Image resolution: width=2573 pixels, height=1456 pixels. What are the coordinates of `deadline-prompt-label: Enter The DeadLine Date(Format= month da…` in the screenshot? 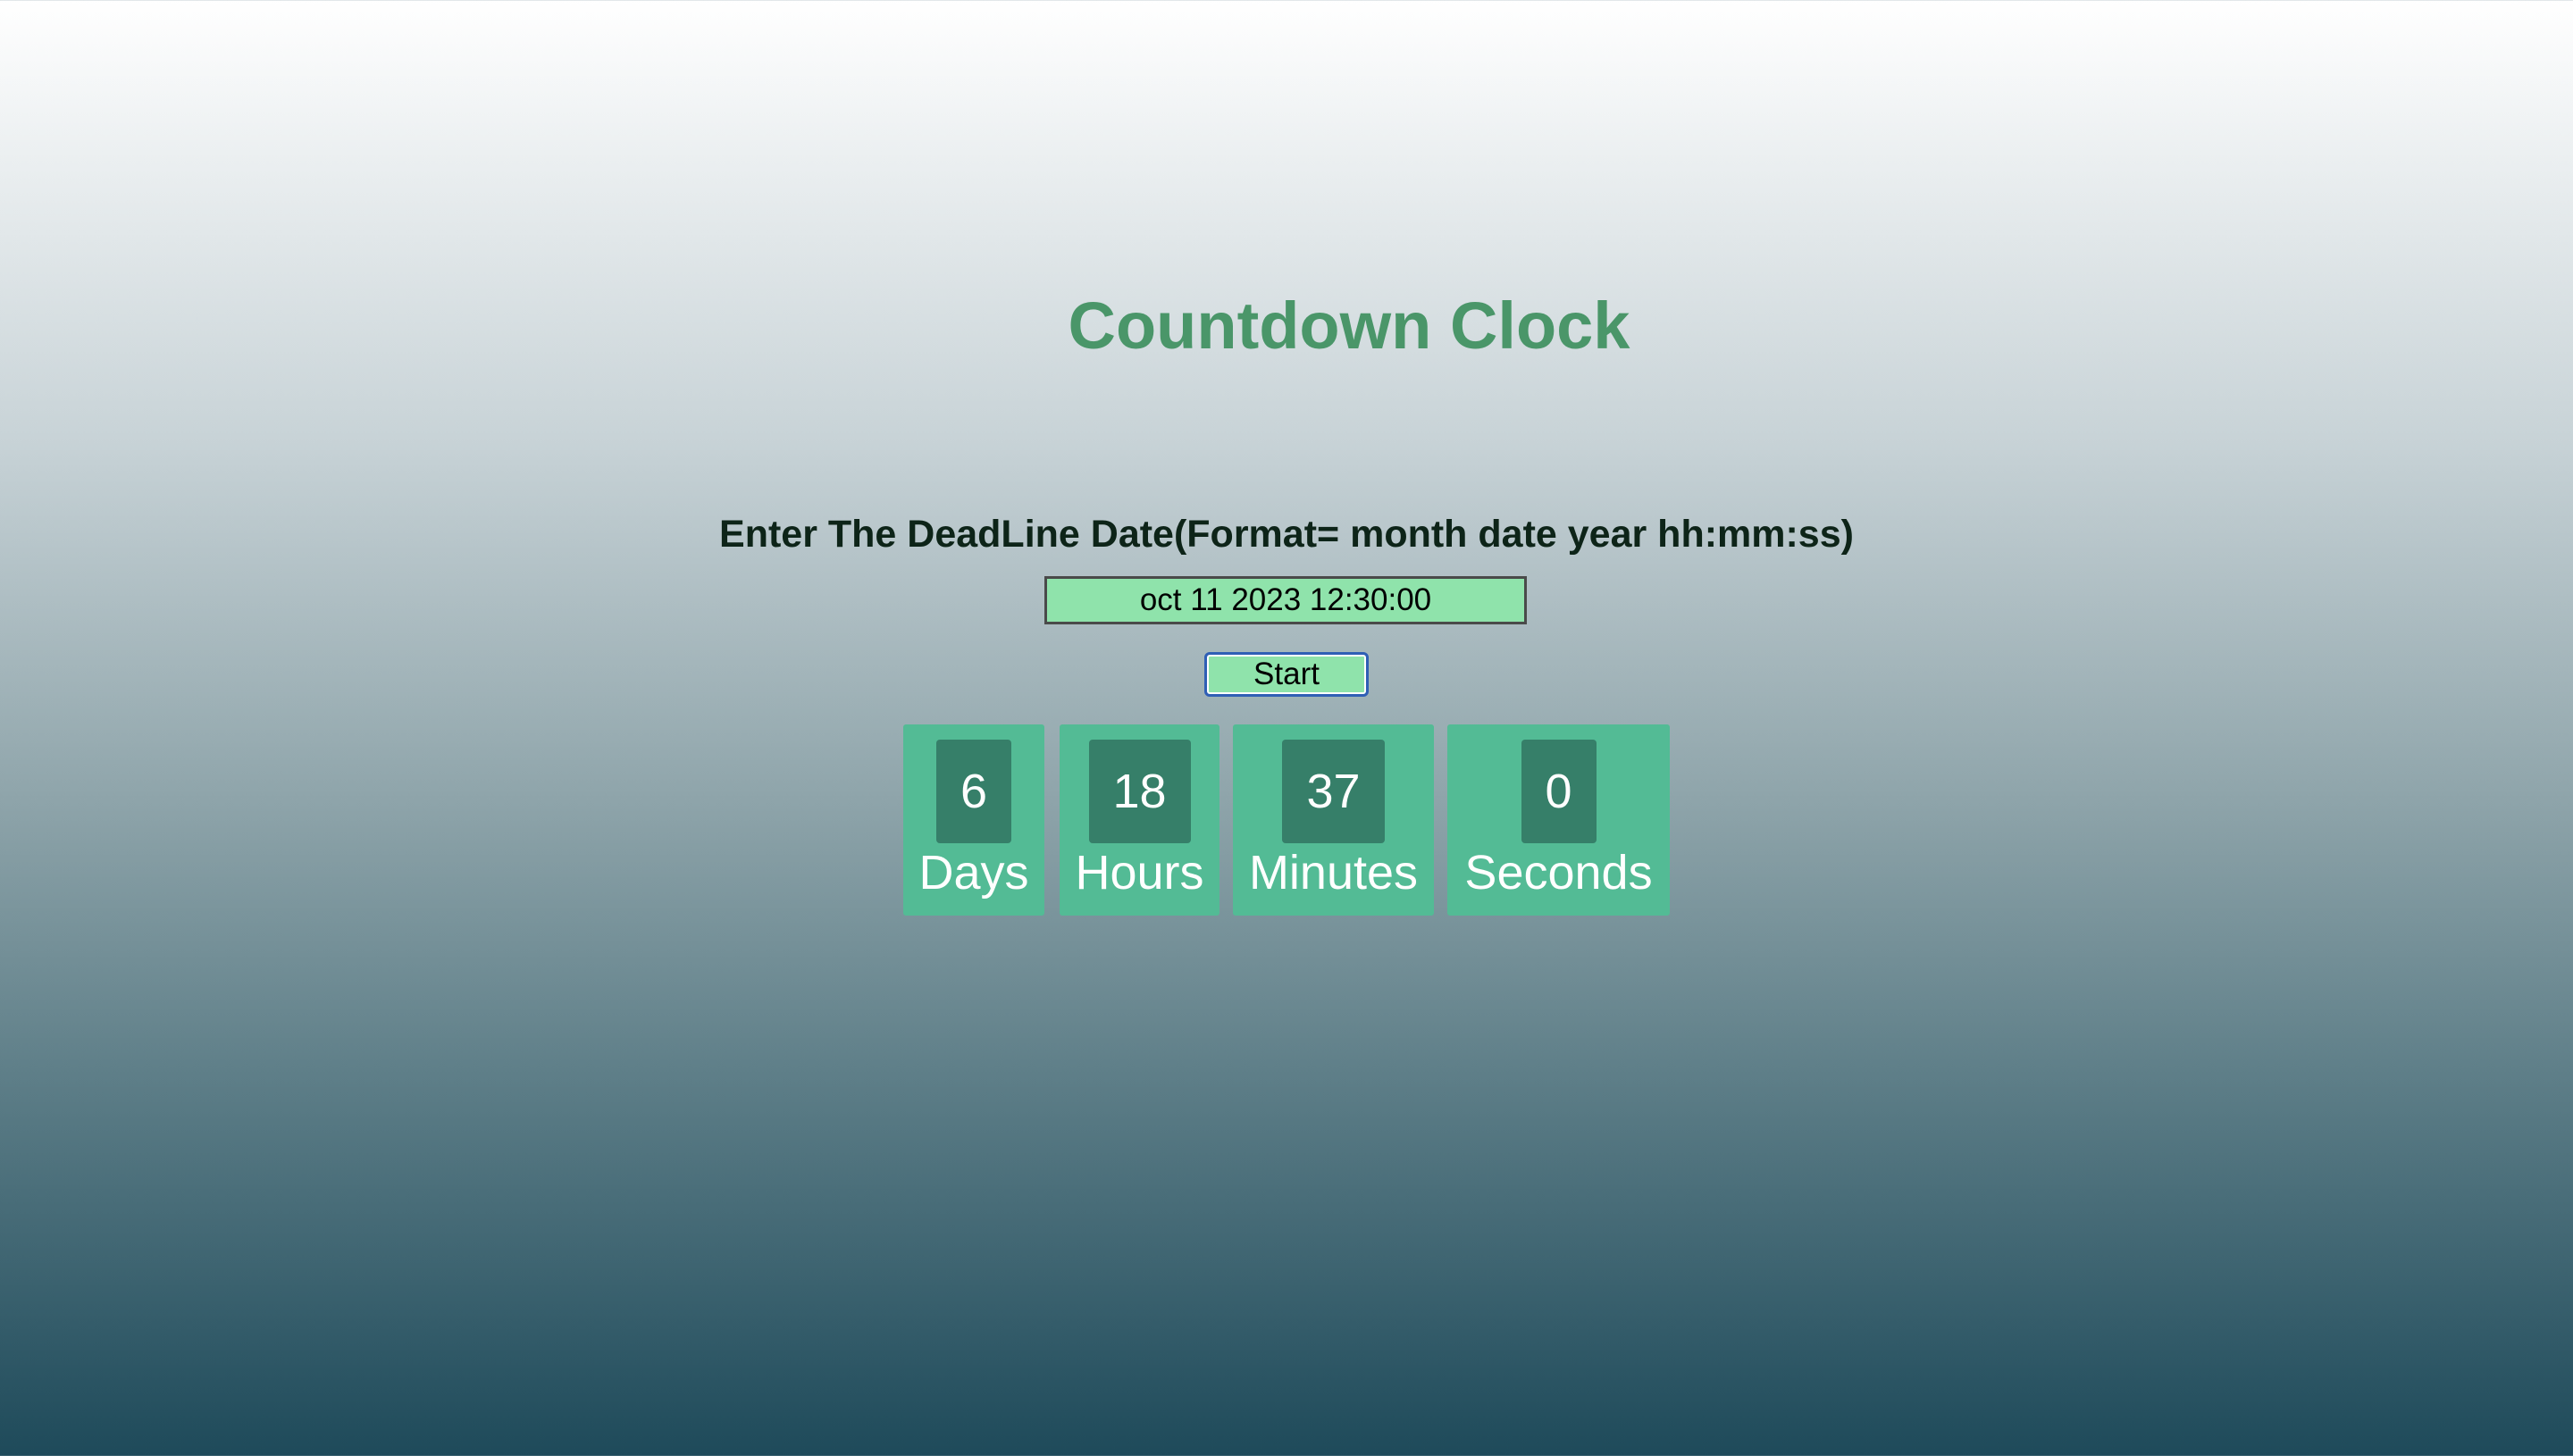 It's located at (1286, 534).